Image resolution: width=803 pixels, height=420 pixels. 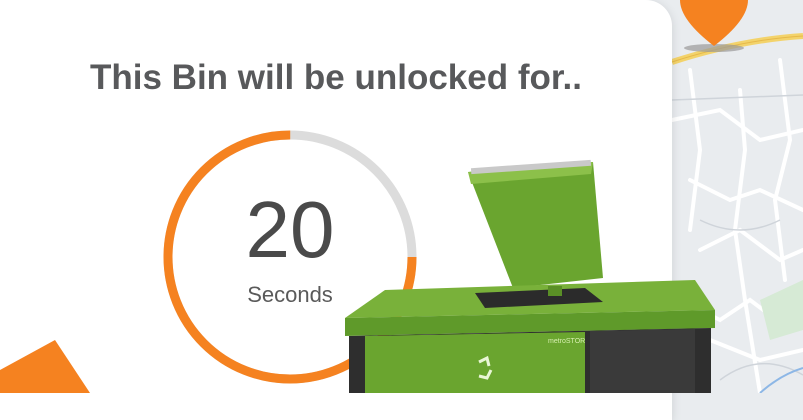 I want to click on unlock-title: This Bin will be unlocked for.., so click(x=336, y=77).